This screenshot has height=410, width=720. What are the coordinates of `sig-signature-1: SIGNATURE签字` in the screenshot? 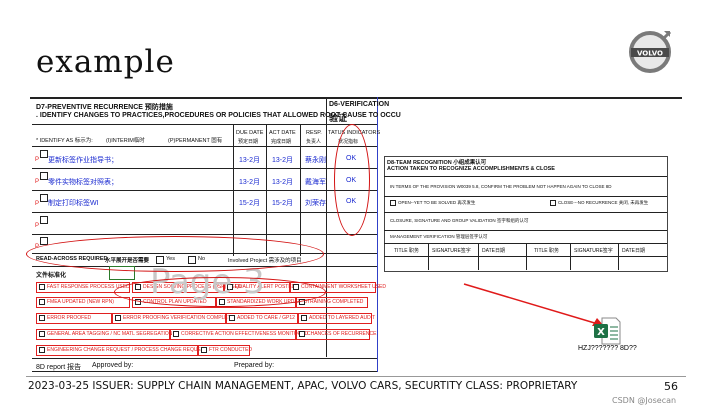 It's located at (451, 251).